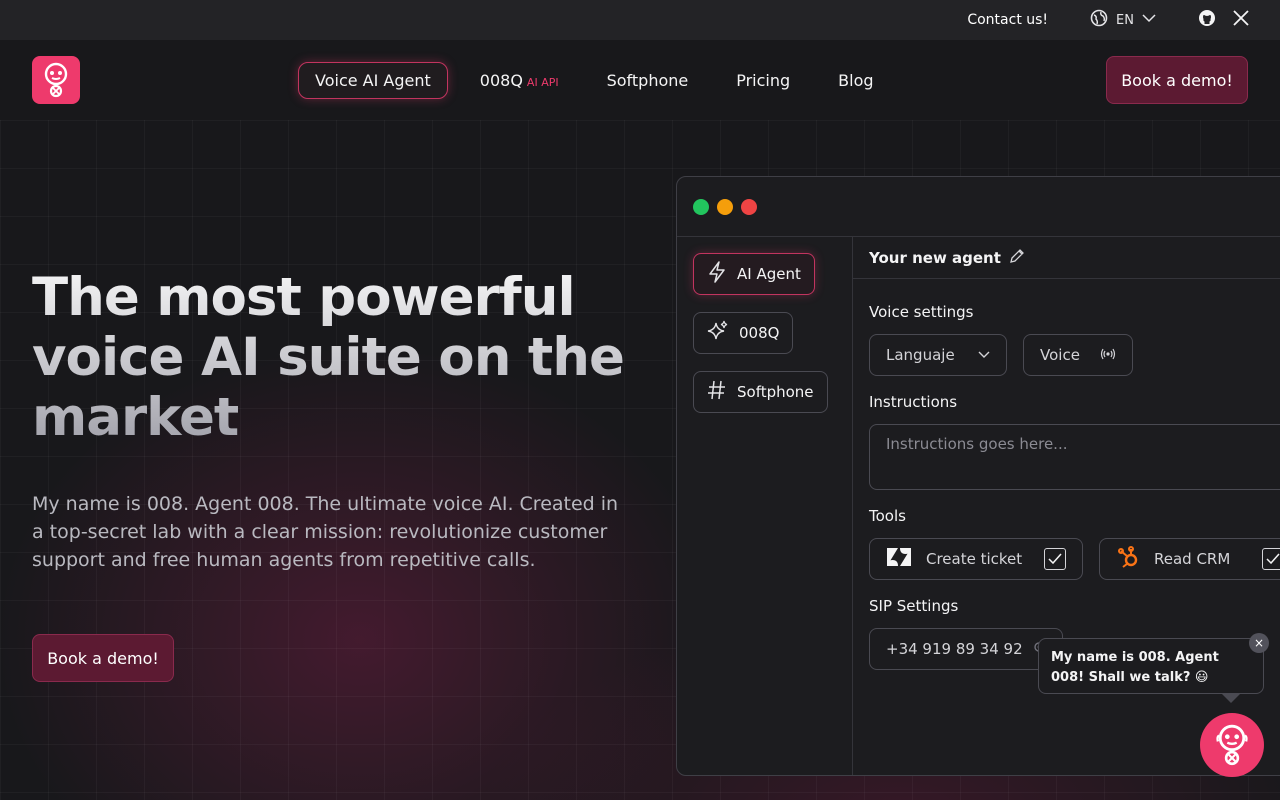 This screenshot has height=800, width=1280. What do you see at coordinates (978, 207) in the screenshot?
I see `window-titlebar` at bounding box center [978, 207].